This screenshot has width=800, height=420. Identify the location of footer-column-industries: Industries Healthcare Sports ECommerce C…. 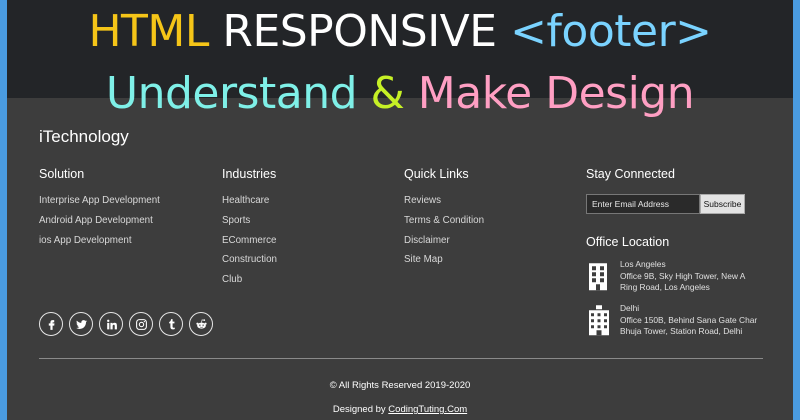
(249, 230).